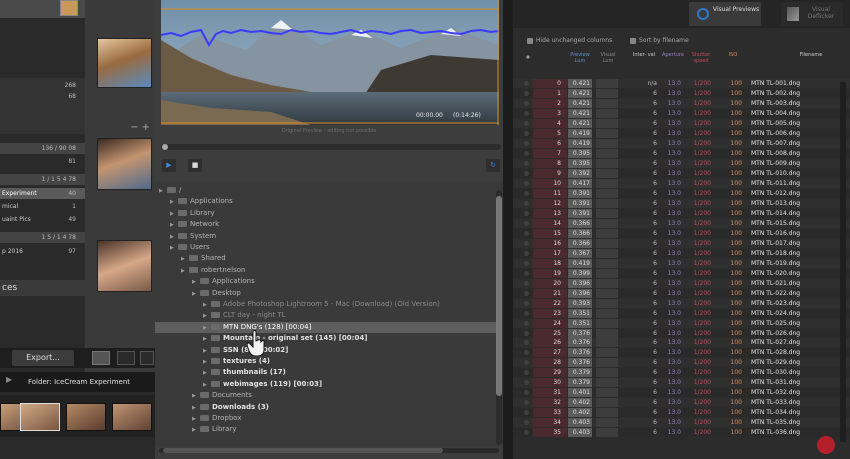 This screenshot has height=459, width=850. Describe the element at coordinates (165, 147) in the screenshot. I see `timeline-handle` at that location.